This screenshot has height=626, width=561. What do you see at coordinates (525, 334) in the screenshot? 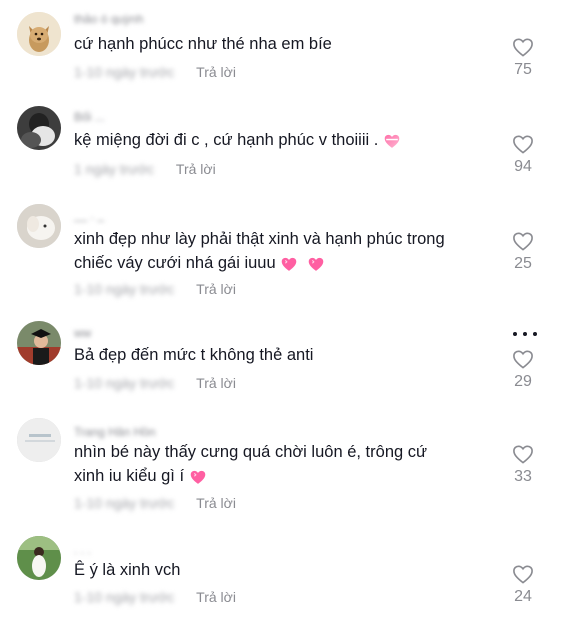
I see `more-options-icon` at bounding box center [525, 334].